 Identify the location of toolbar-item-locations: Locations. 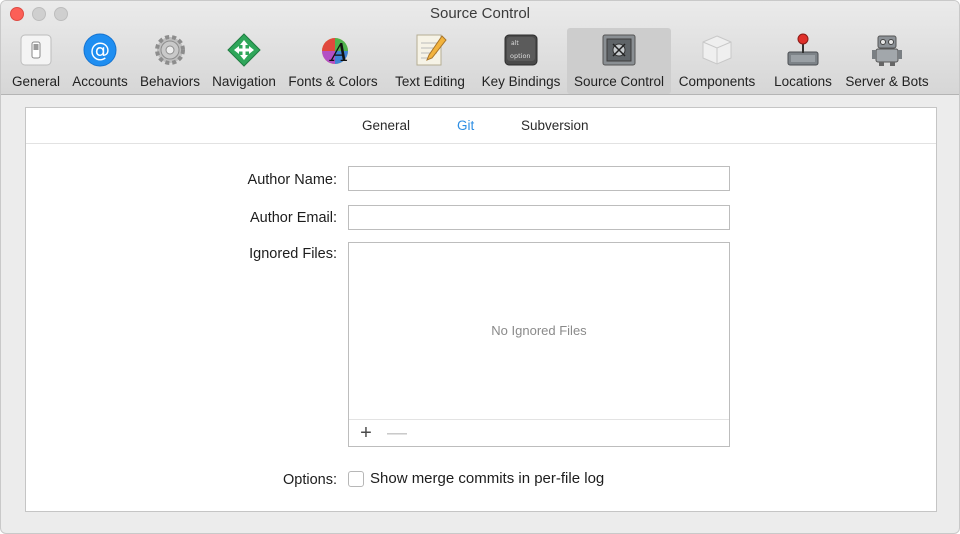
(803, 61).